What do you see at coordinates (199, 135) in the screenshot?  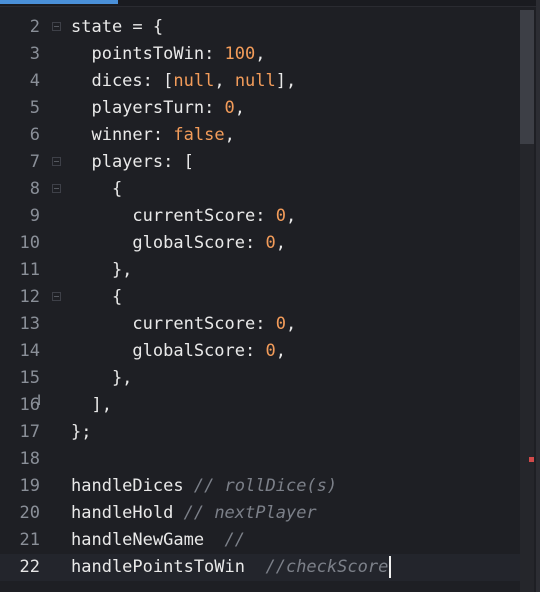 I see `code-token: false` at bounding box center [199, 135].